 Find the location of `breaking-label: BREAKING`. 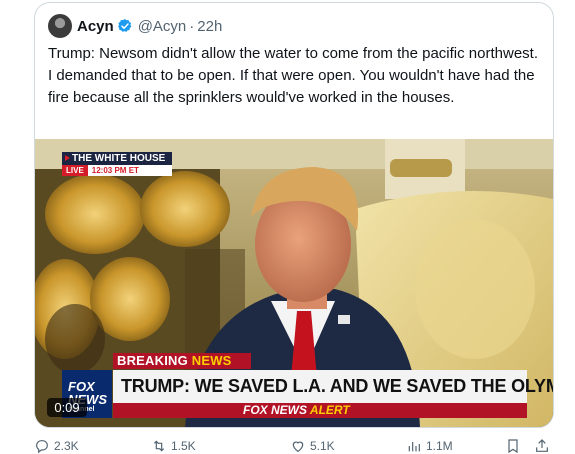

breaking-label: BREAKING is located at coordinates (152, 360).